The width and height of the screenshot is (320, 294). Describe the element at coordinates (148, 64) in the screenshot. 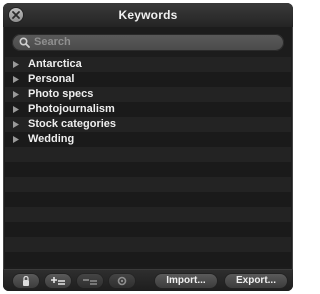

I see `keyword-row: Antarctica` at that location.